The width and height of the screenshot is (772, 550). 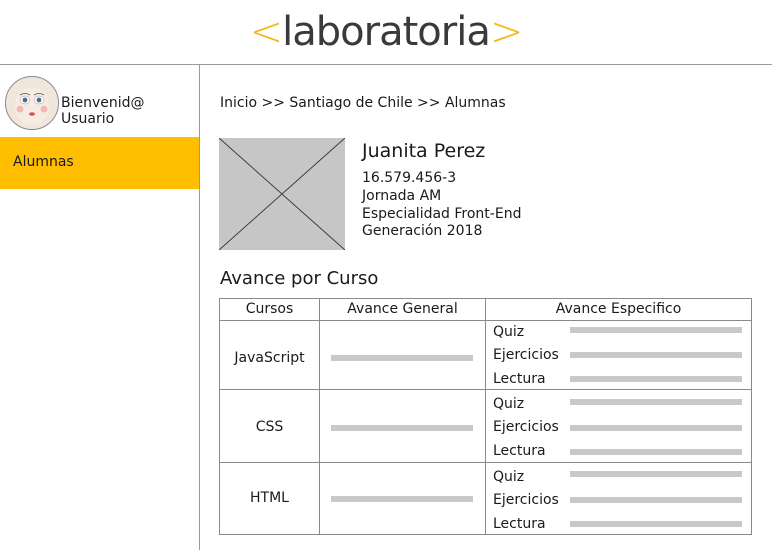 What do you see at coordinates (506, 32) in the screenshot?
I see `logo-bracket-right: >` at bounding box center [506, 32].